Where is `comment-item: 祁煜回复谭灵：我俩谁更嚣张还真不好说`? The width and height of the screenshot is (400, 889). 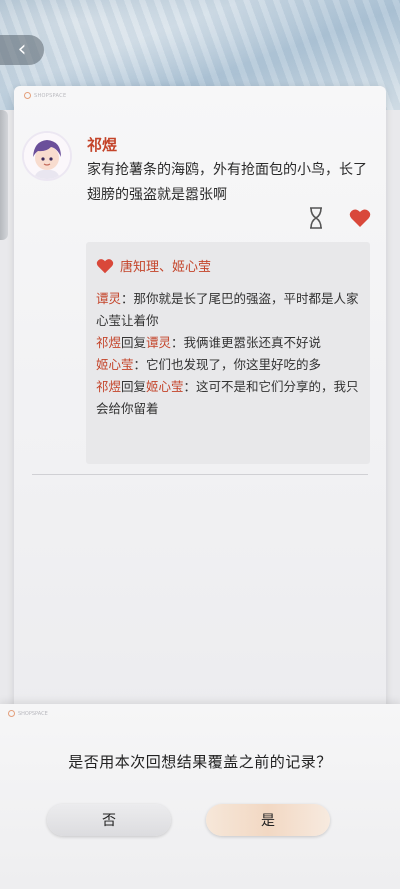
comment-item: 祁煜回复谭灵：我俩谁更嚣张还真不好说 is located at coordinates (229, 343).